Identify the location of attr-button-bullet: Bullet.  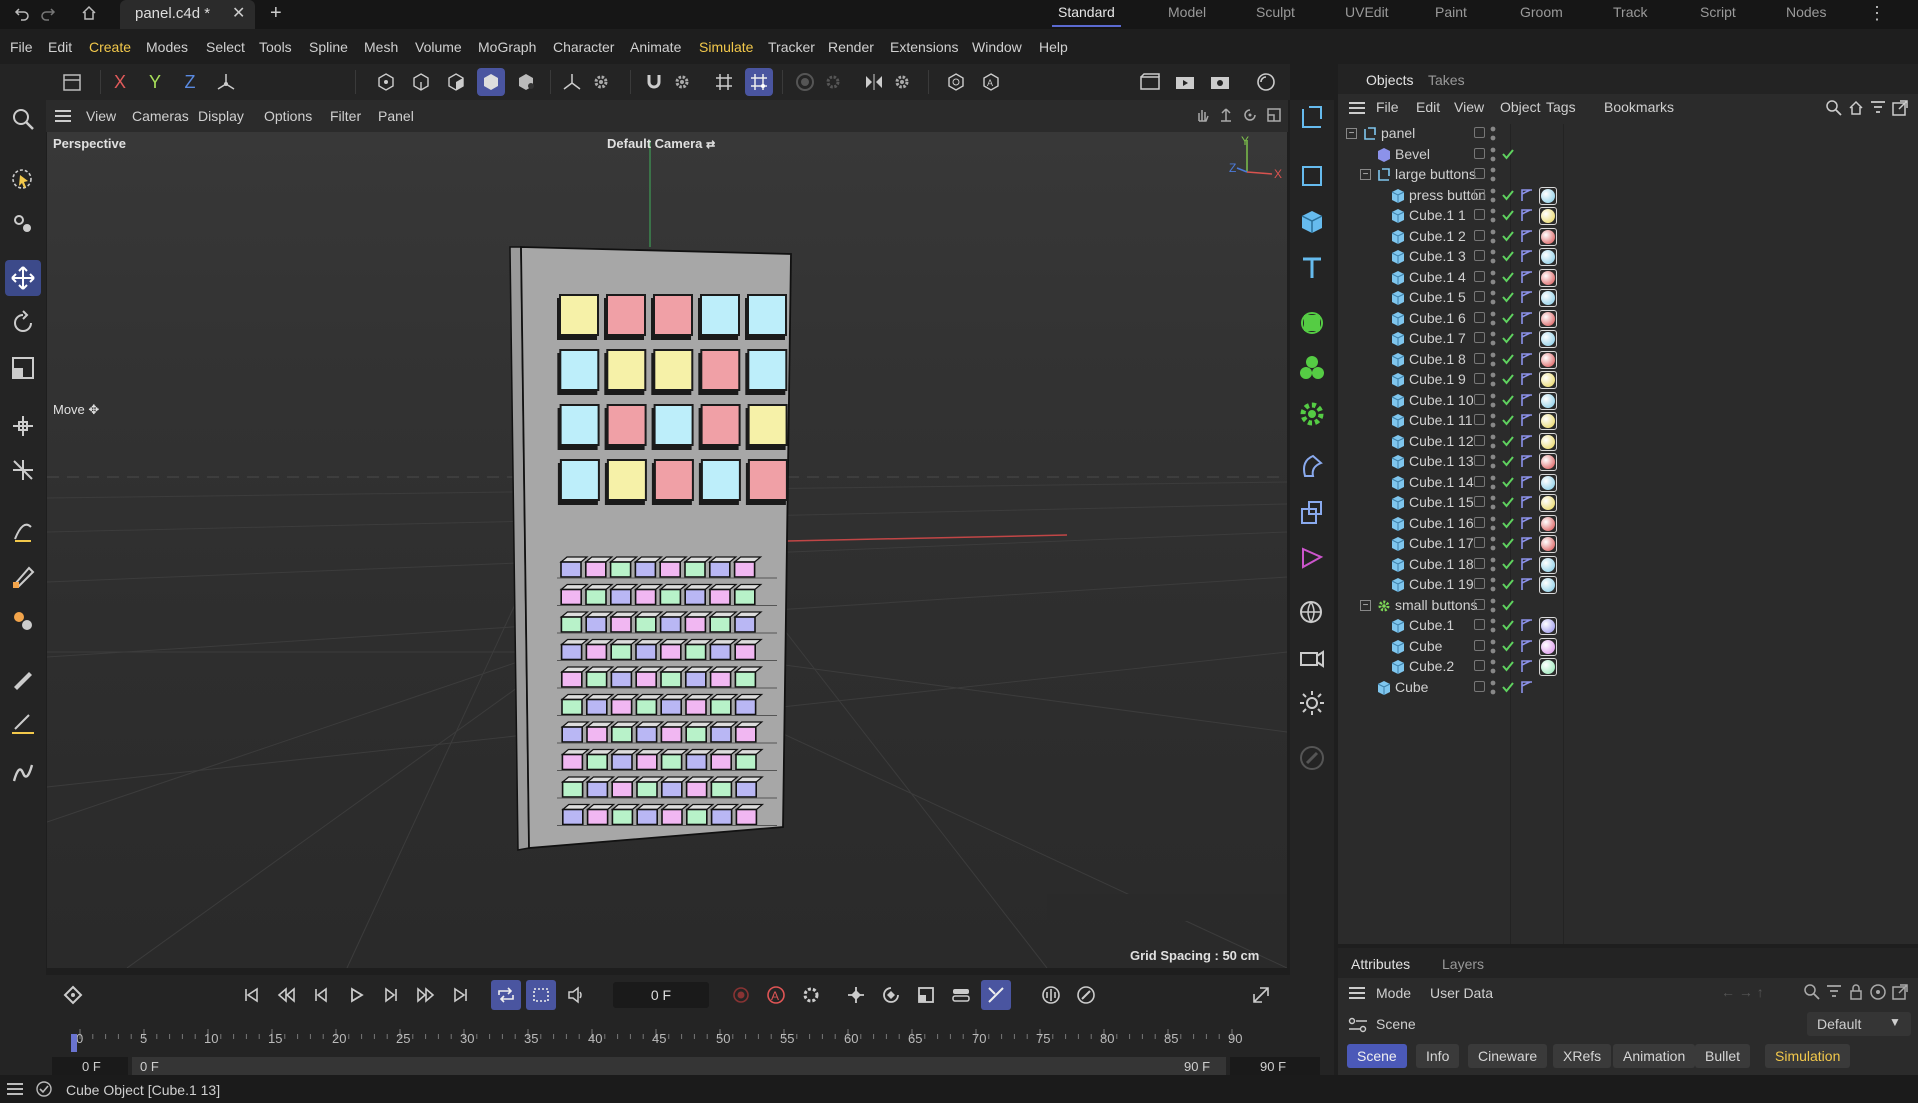
(1723, 1056).